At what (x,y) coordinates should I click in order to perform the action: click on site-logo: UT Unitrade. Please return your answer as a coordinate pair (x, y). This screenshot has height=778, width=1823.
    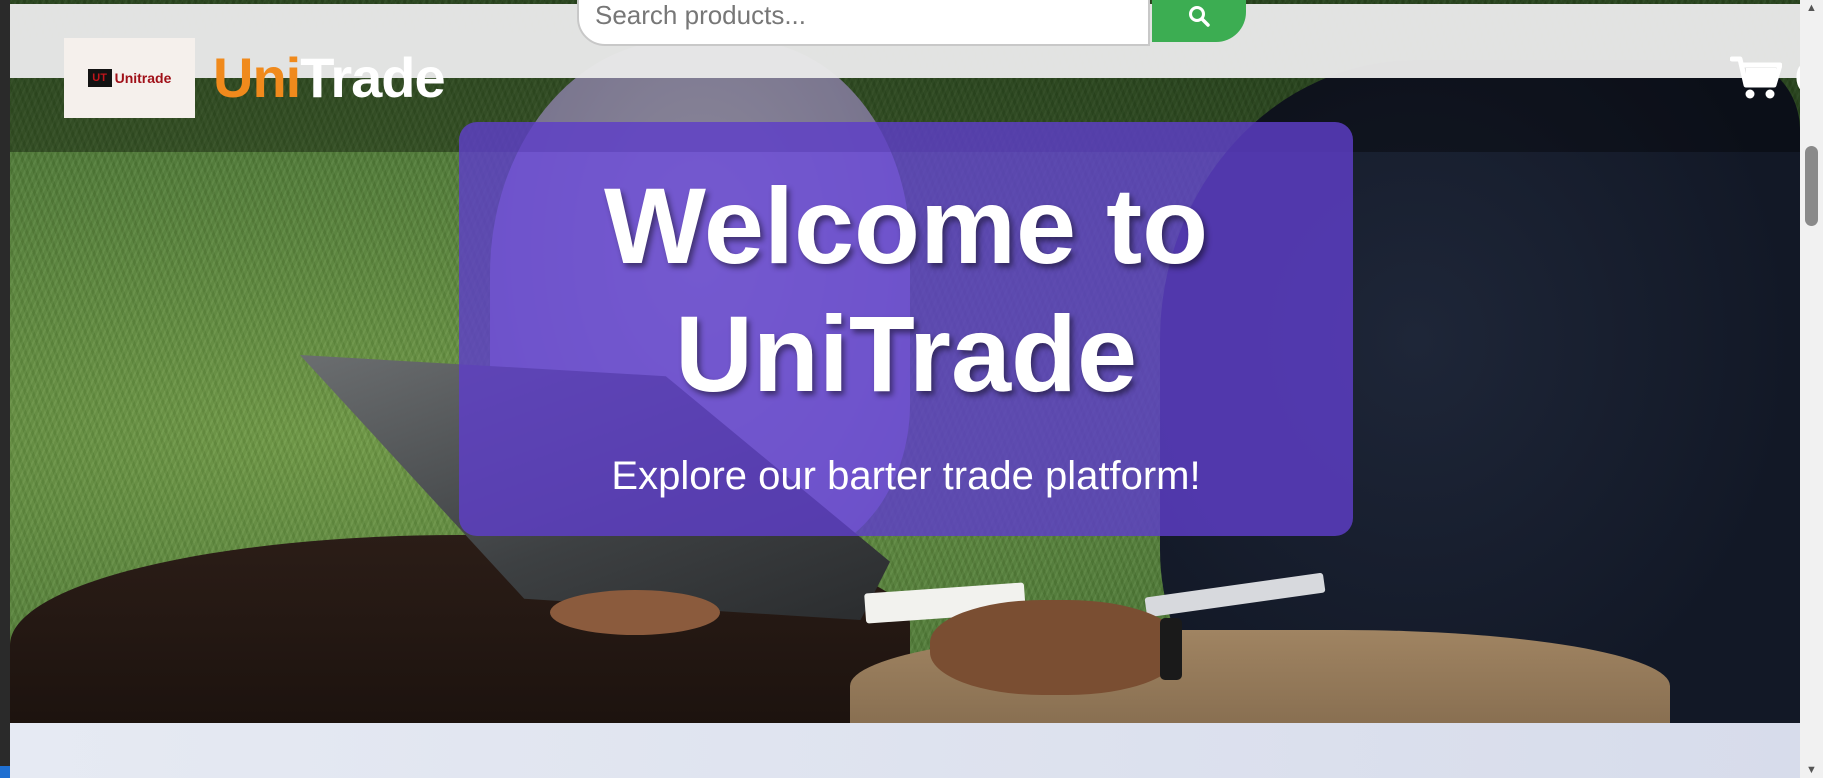
    Looking at the image, I should click on (129, 78).